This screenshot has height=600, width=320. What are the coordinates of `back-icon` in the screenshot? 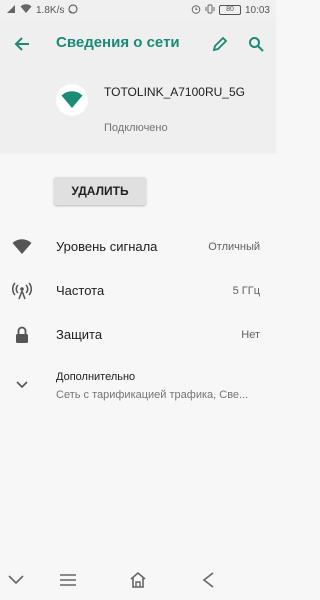 It's located at (208, 580).